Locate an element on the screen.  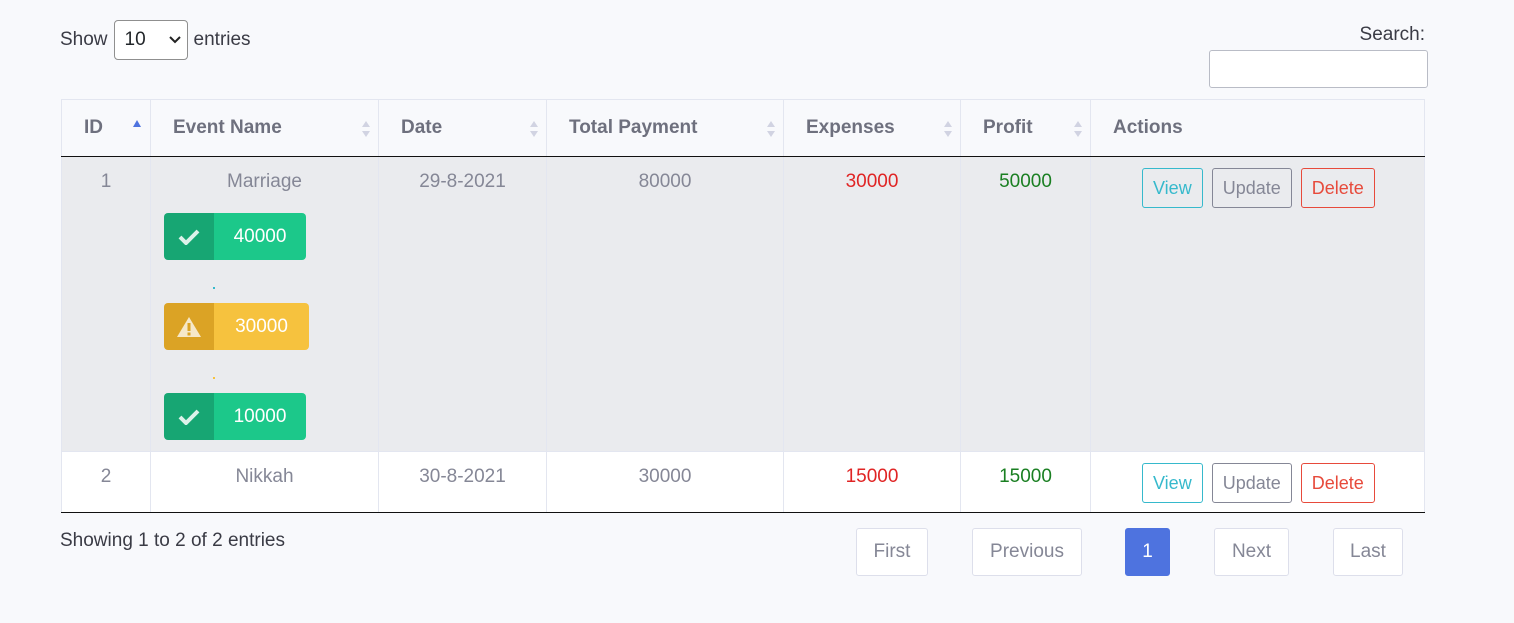
cell-event-name: Nikkah is located at coordinates (264, 482).